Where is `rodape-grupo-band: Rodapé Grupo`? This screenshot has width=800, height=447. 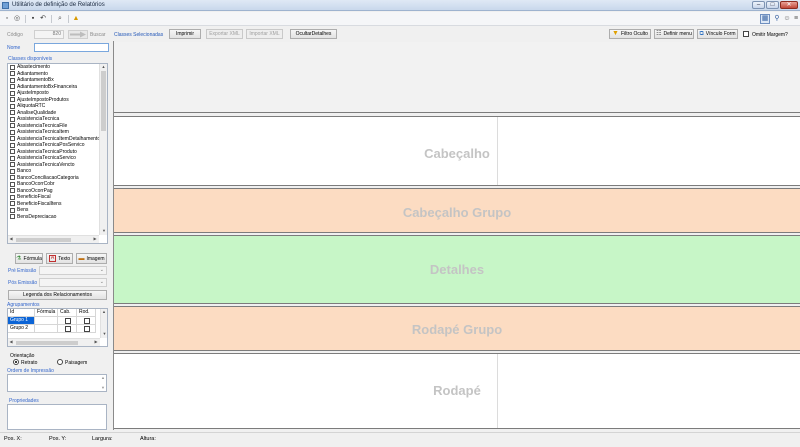 rodape-grupo-band: Rodapé Grupo is located at coordinates (457, 328).